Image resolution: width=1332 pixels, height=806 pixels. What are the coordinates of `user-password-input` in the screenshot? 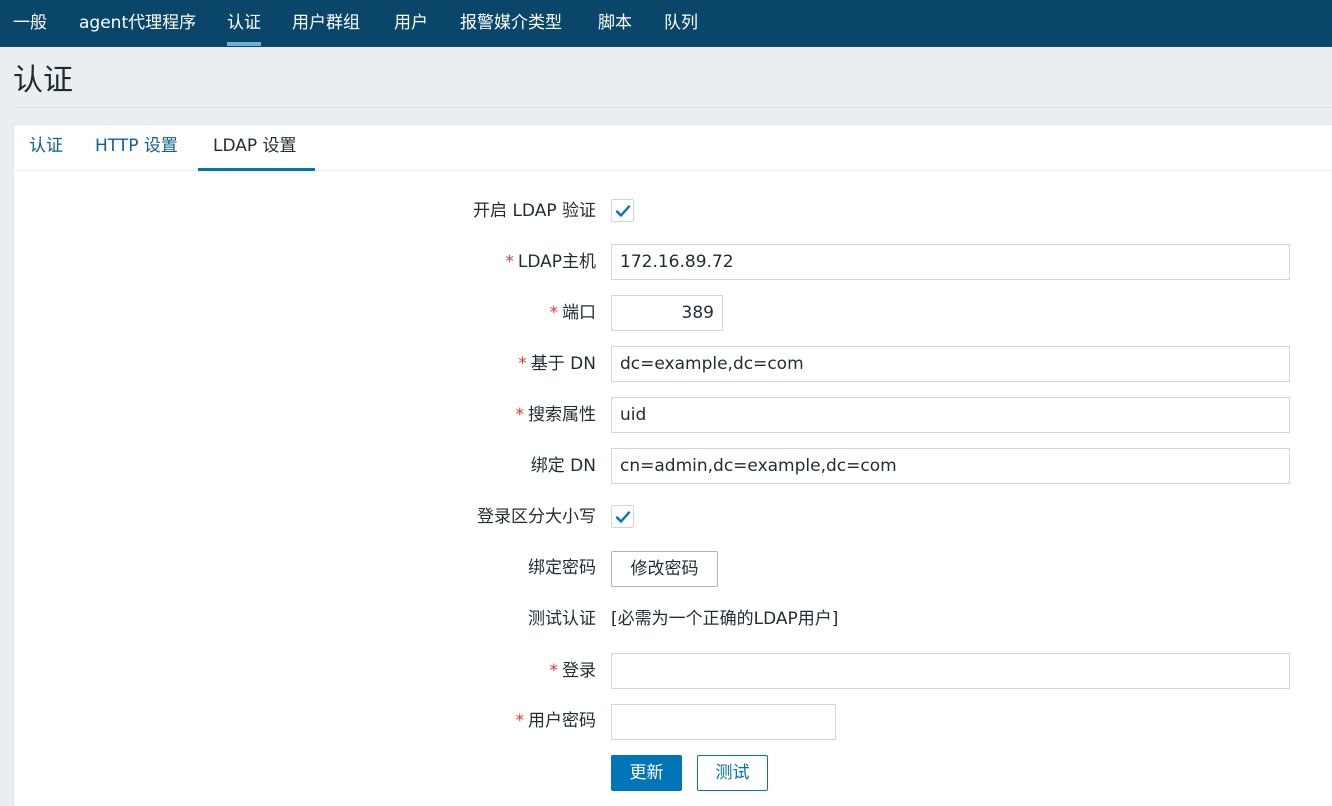 It's located at (723, 722).